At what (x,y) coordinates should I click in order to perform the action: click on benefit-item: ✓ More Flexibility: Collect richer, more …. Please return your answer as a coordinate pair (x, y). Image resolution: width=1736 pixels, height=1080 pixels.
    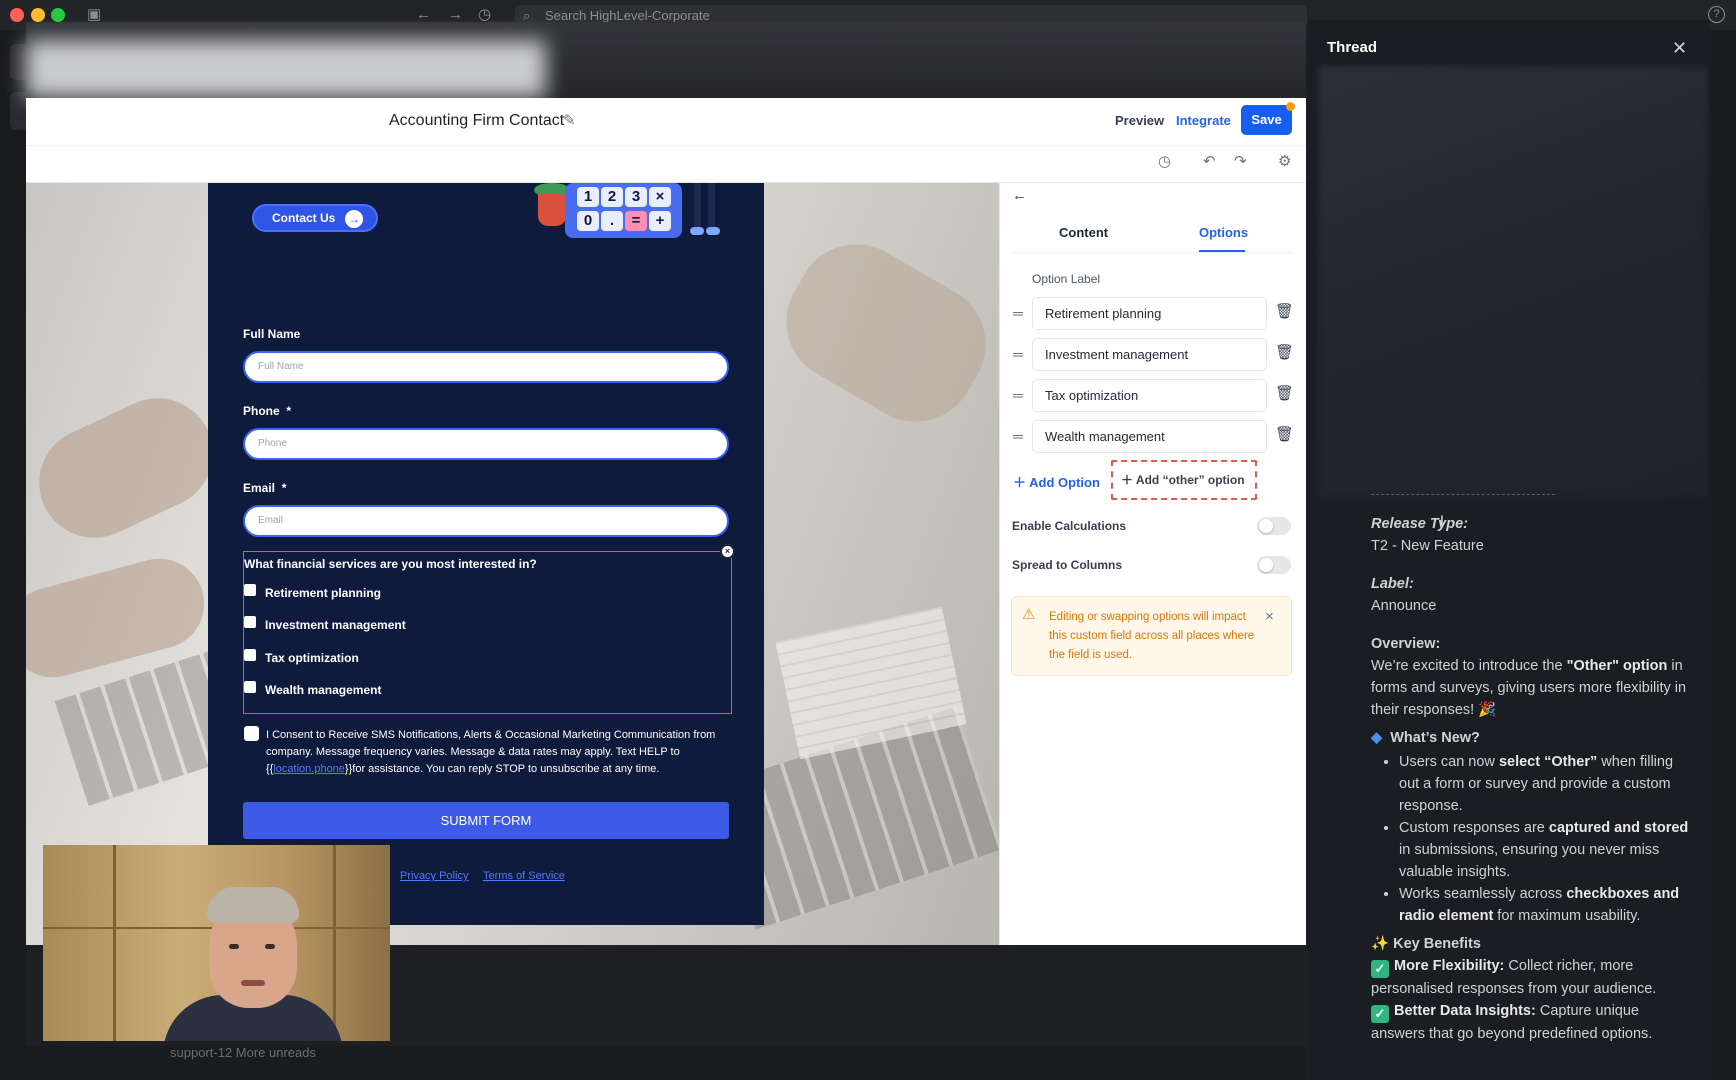
    Looking at the image, I should click on (1514, 977).